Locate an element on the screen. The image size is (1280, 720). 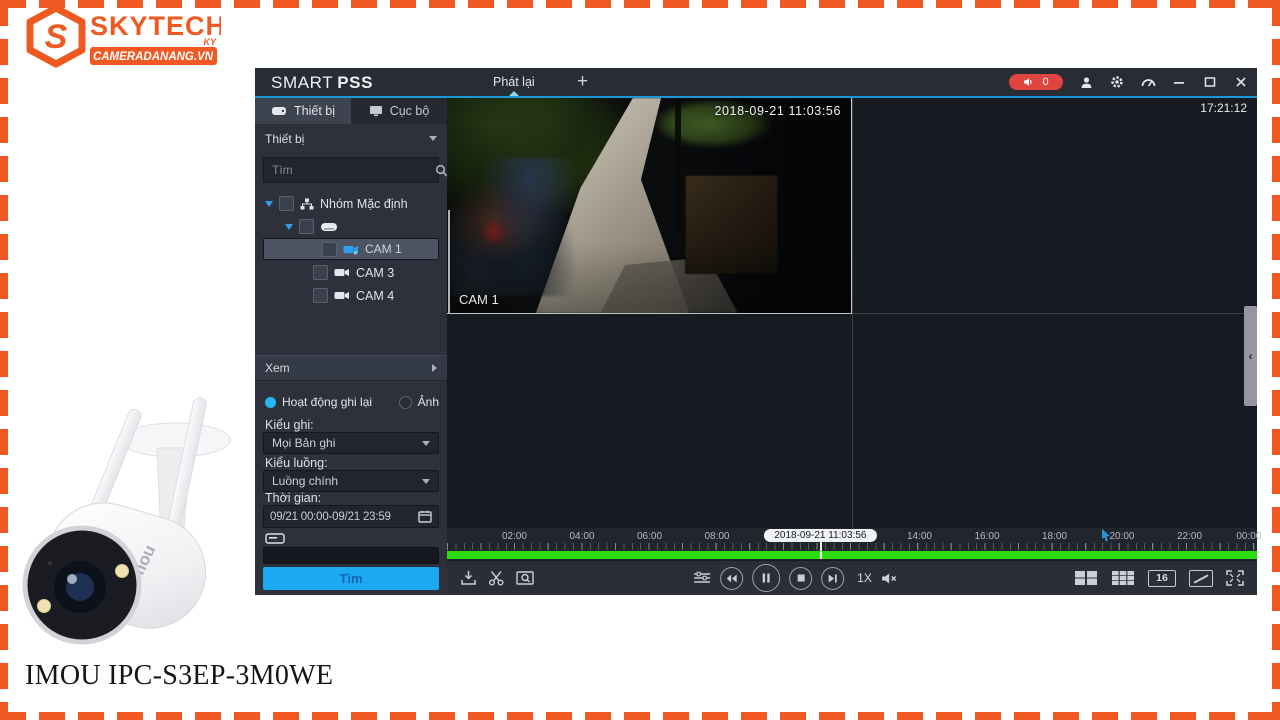
monitor-icon is located at coordinates (375, 111).